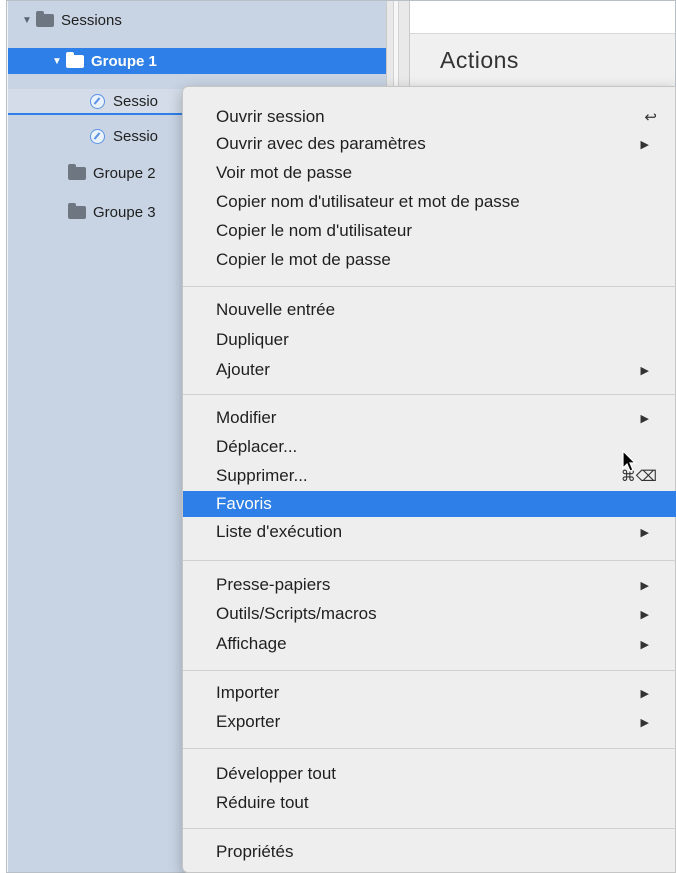 The width and height of the screenshot is (676, 873). I want to click on return-icon: ↩, so click(650, 117).